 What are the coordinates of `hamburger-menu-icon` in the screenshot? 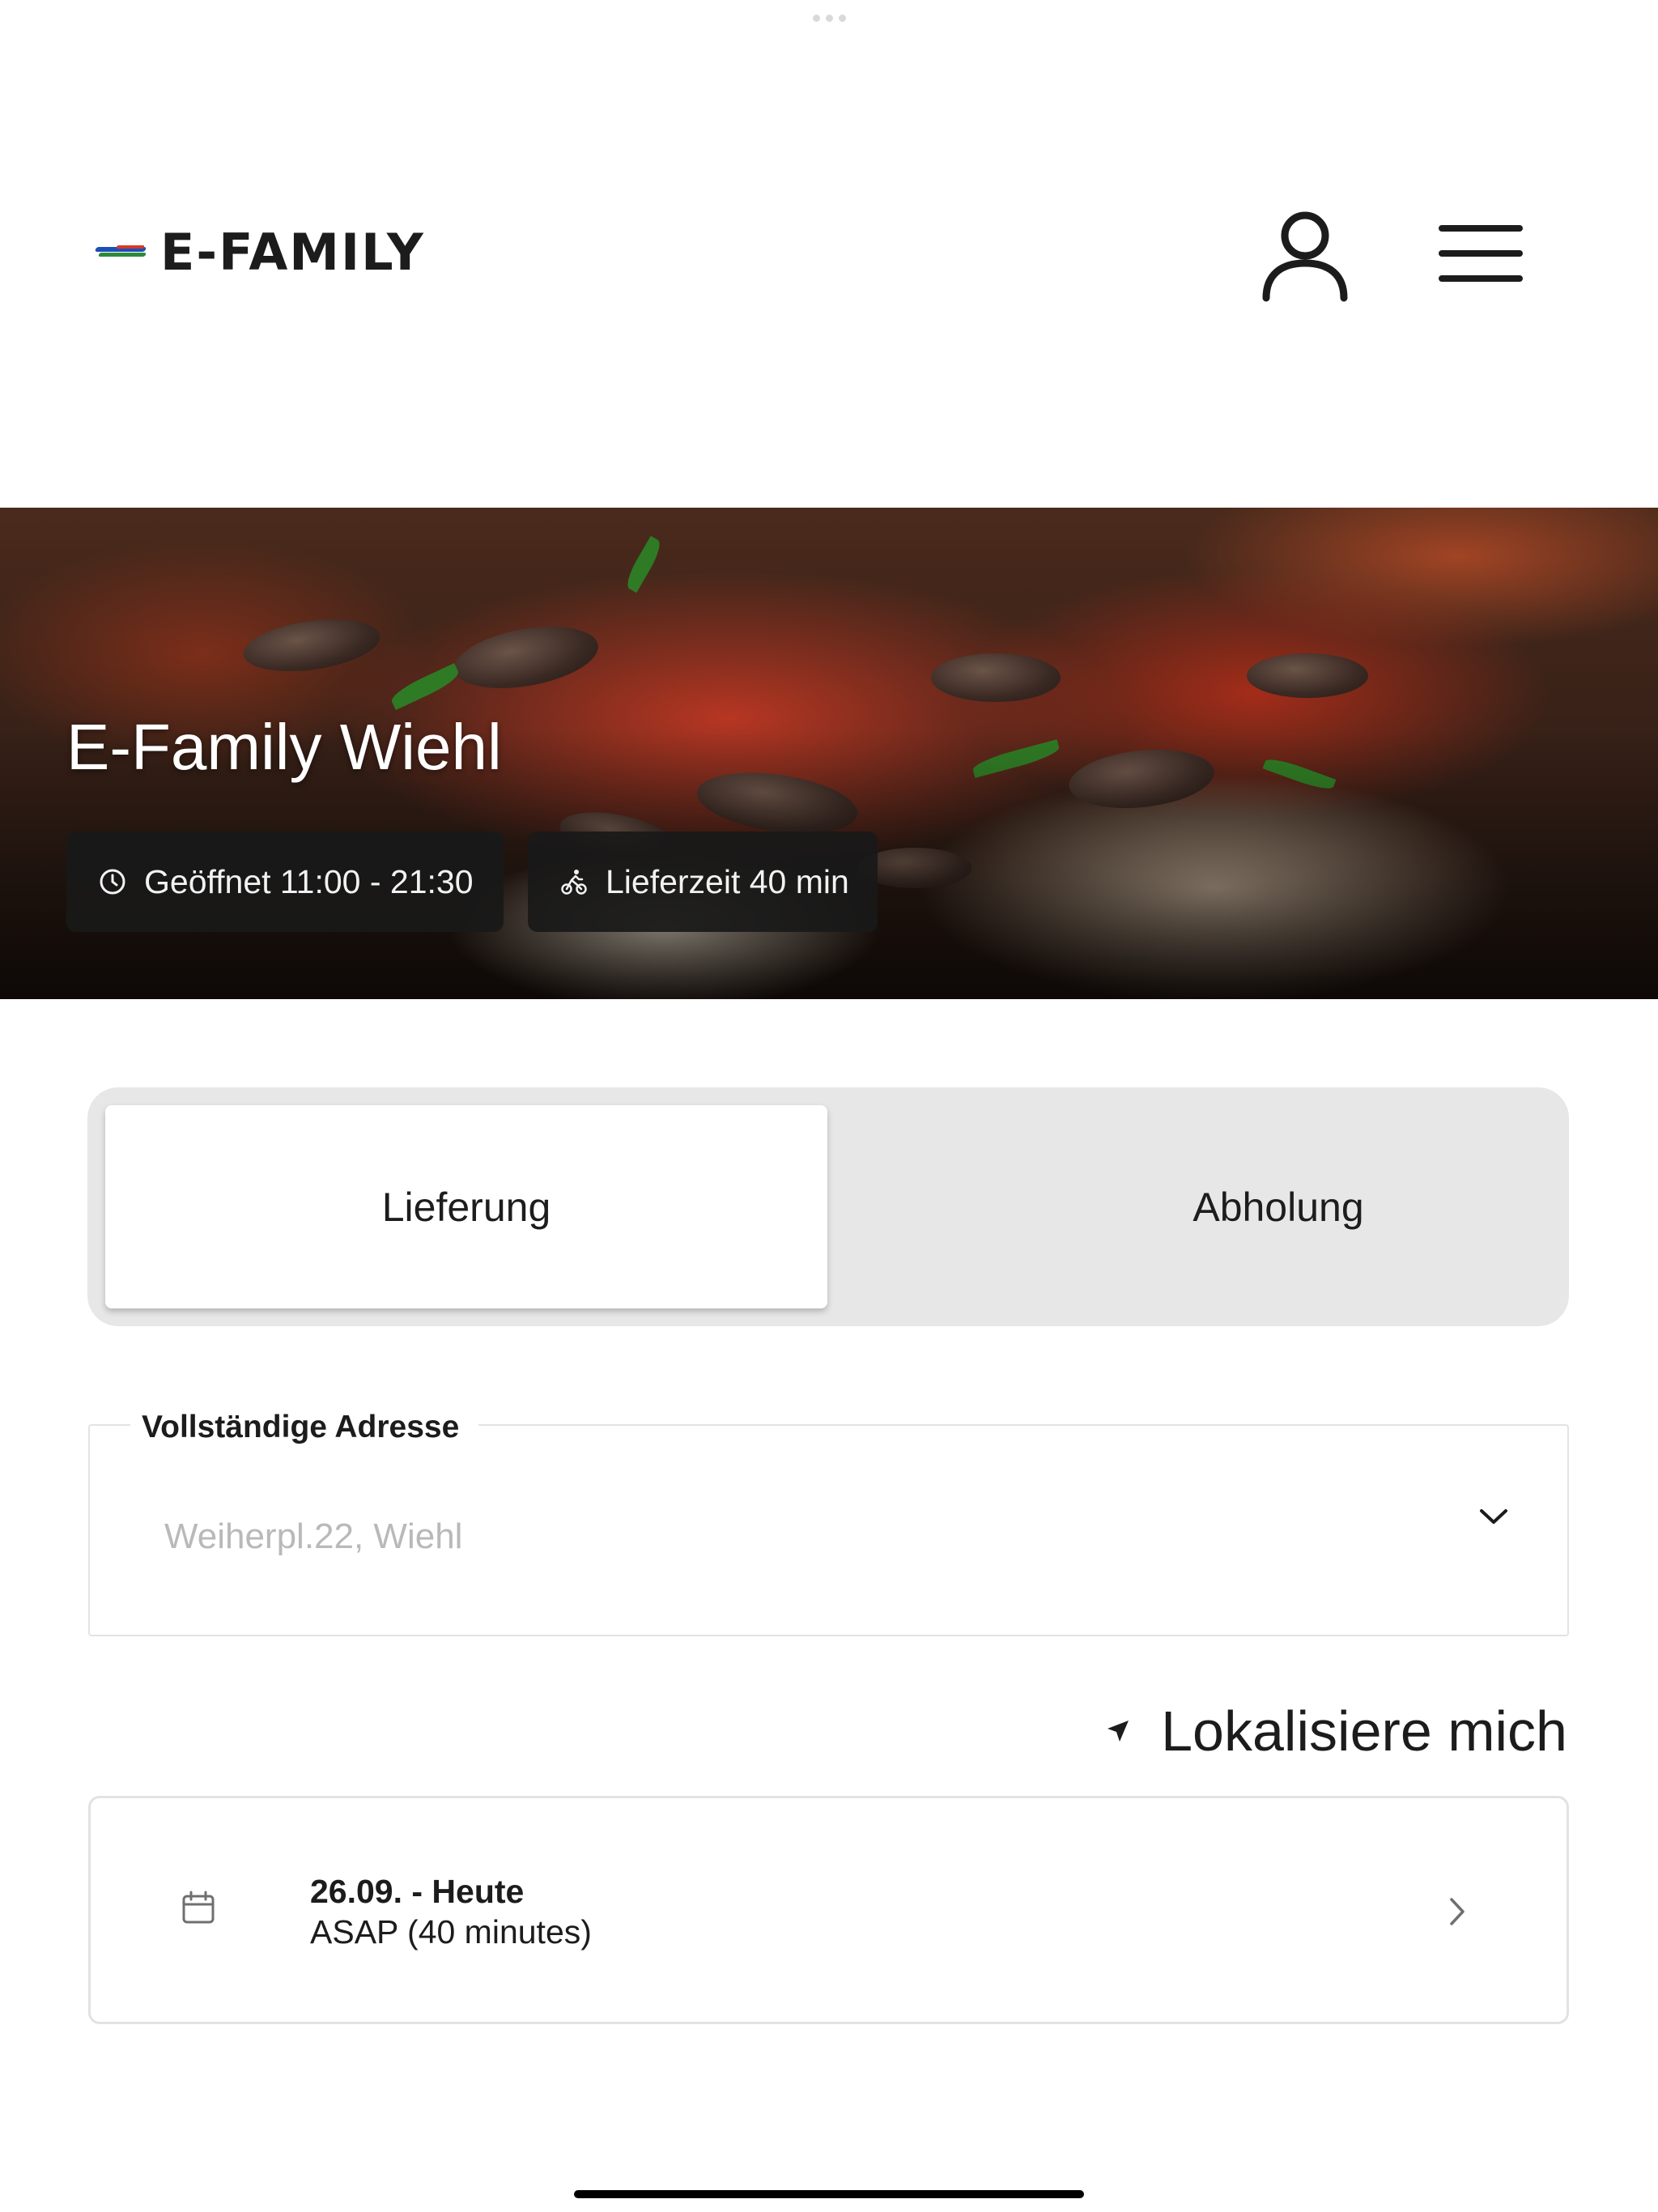 It's located at (1481, 254).